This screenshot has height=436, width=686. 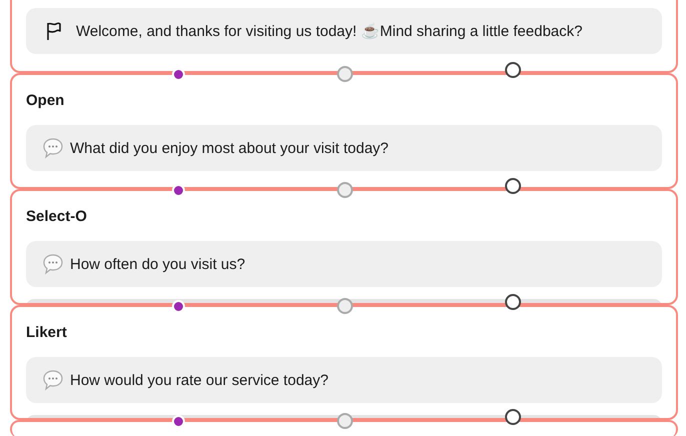 I want to click on message-text: What did you enjoy most about your visit today?, so click(x=229, y=148).